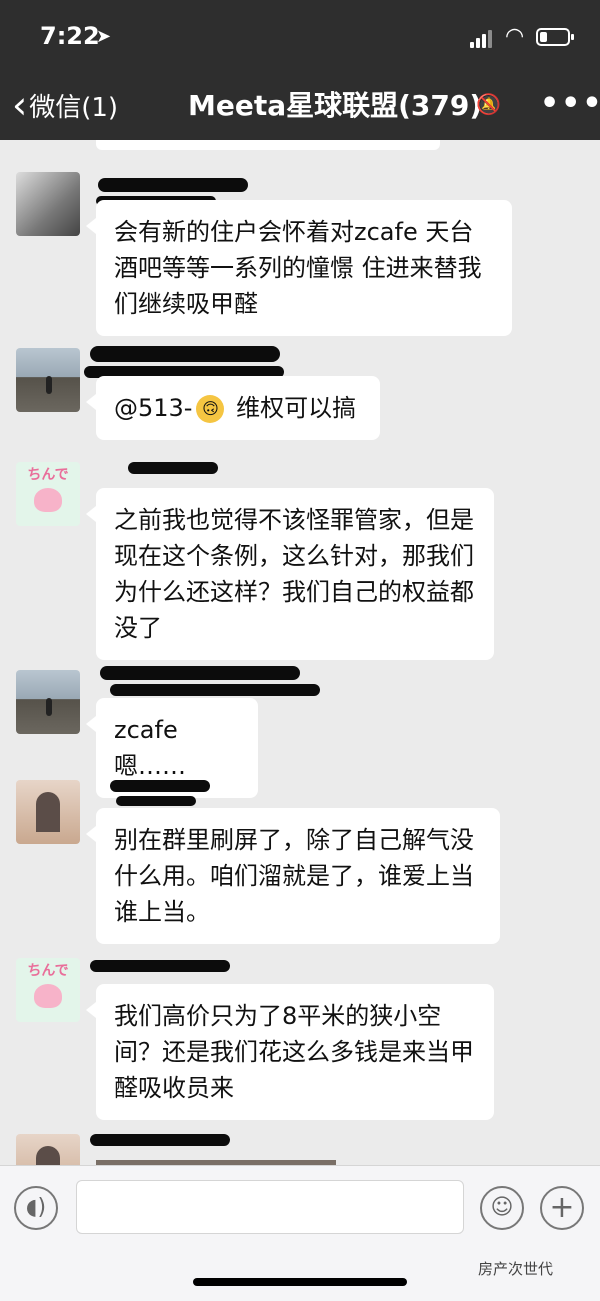 The image size is (600, 1301). Describe the element at coordinates (488, 104) in the screenshot. I see `ear-muted-icon: 🔕` at that location.